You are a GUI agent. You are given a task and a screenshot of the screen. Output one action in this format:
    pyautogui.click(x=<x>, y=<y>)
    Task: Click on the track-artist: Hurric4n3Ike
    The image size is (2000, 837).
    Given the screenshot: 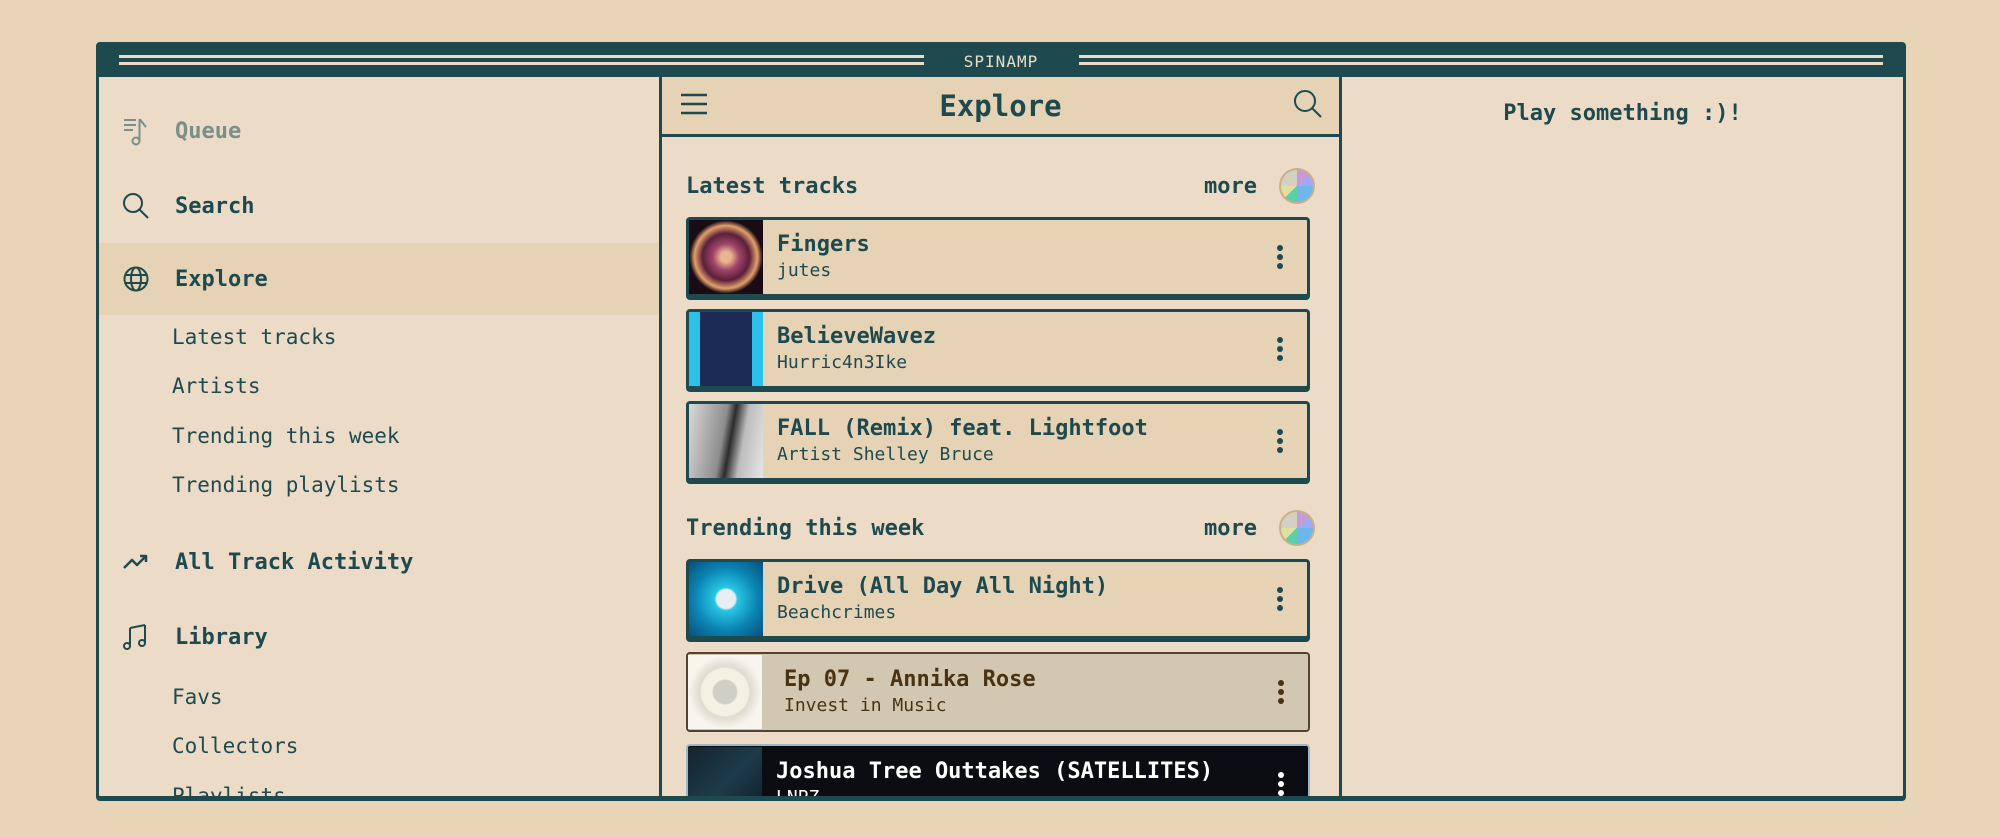 What is the action you would take?
    pyautogui.click(x=842, y=362)
    